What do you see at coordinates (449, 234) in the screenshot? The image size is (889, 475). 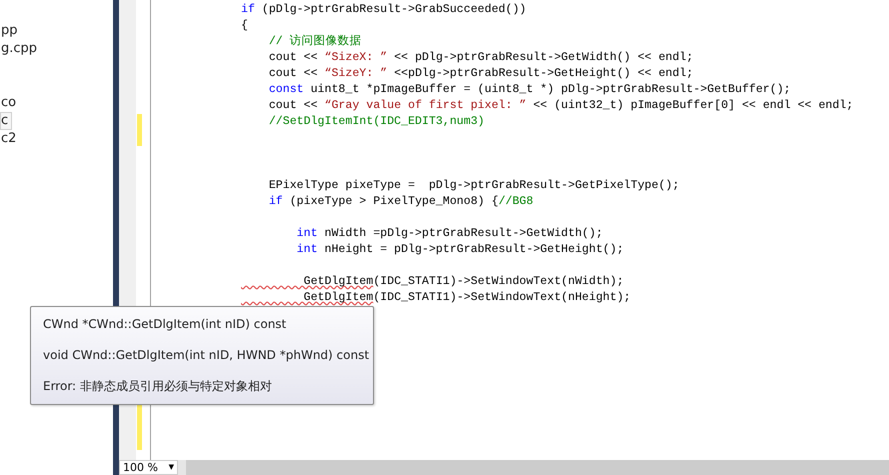 I see `code-line: int nWidth =pDlg->ptrGrabResult->GetWidth();` at bounding box center [449, 234].